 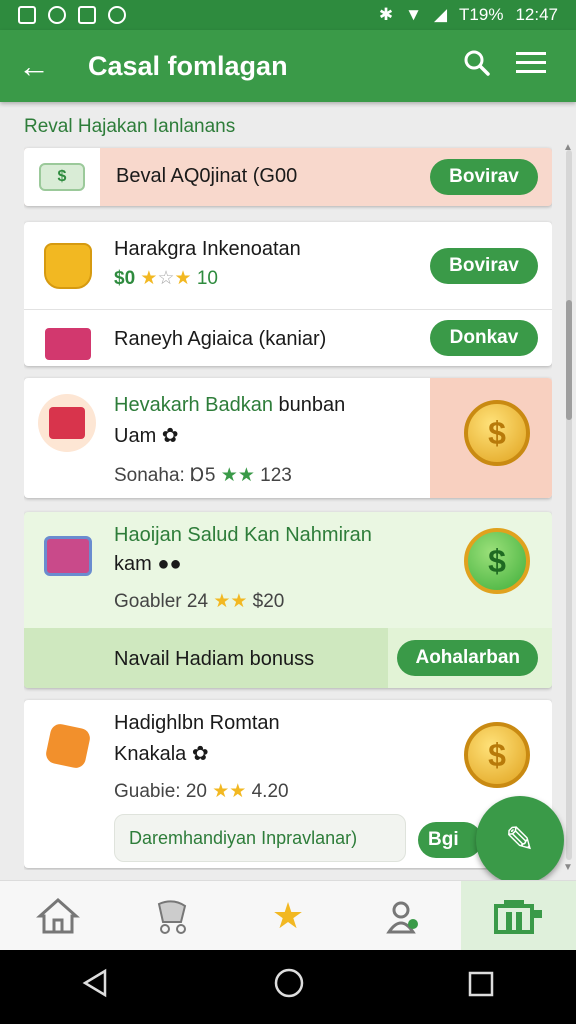 What do you see at coordinates (147, 791) in the screenshot?
I see `meta-label: Guabie:` at bounding box center [147, 791].